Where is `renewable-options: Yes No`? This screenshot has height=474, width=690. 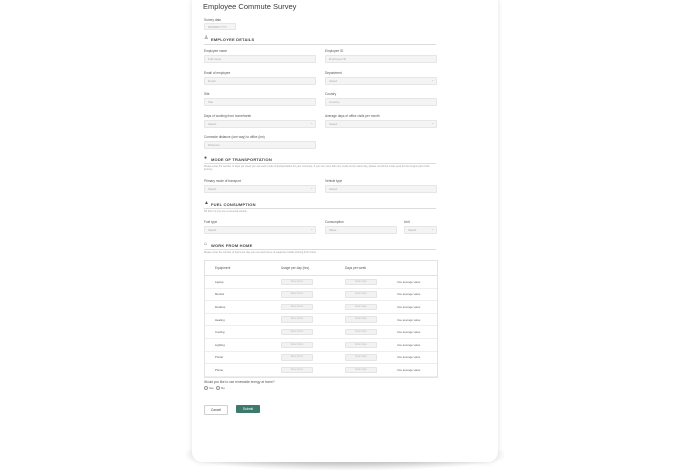
renewable-options: Yes No is located at coordinates (214, 388).